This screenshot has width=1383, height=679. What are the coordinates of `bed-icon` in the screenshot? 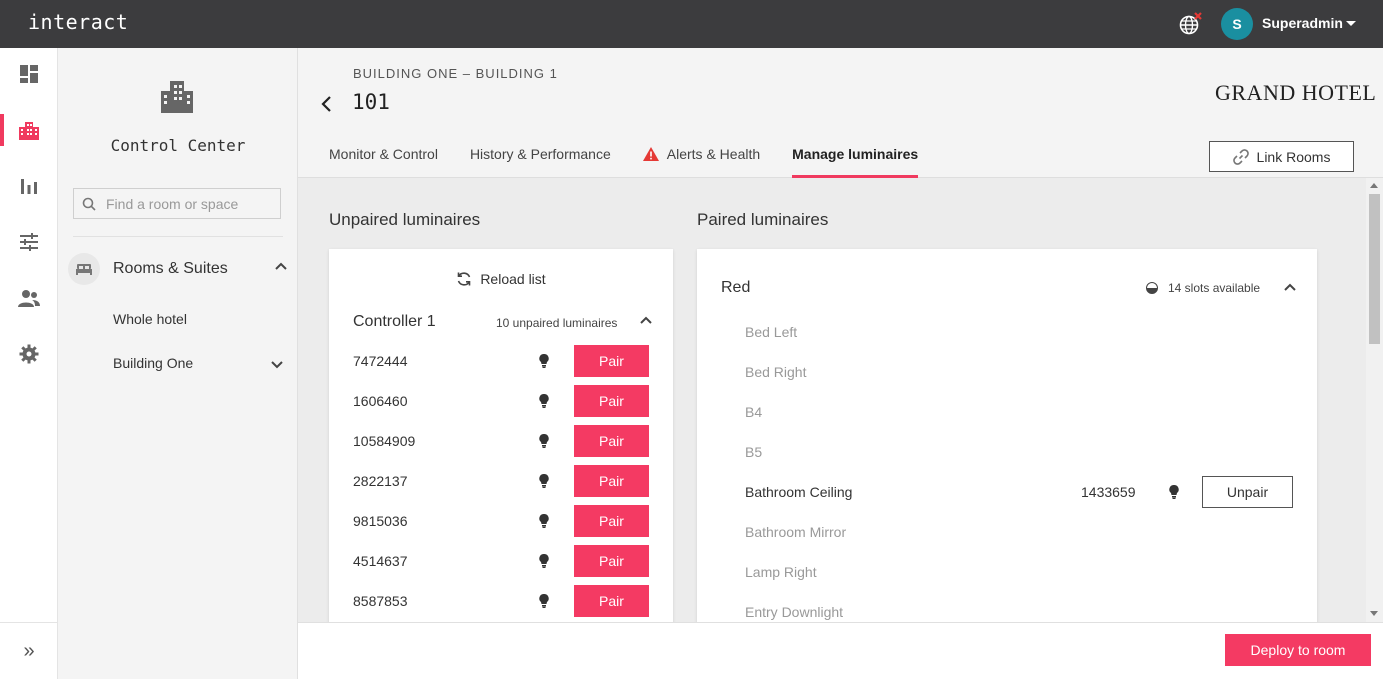 It's located at (84, 269).